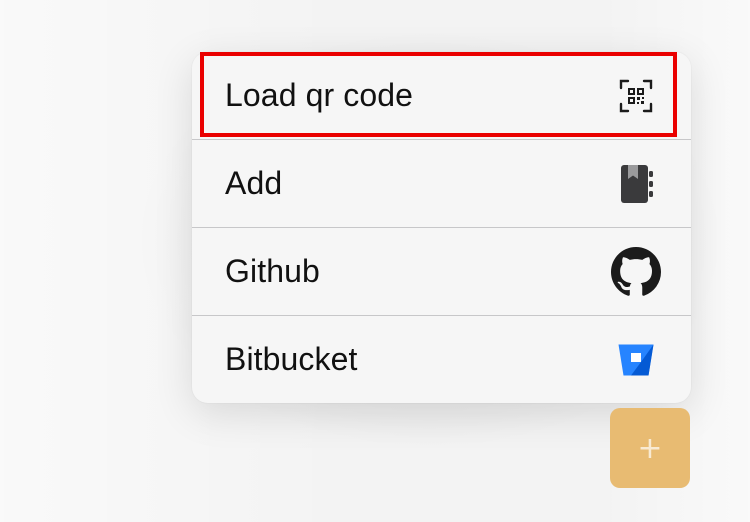 The image size is (750, 522). I want to click on menu-item-label: Load qr code, so click(319, 95).